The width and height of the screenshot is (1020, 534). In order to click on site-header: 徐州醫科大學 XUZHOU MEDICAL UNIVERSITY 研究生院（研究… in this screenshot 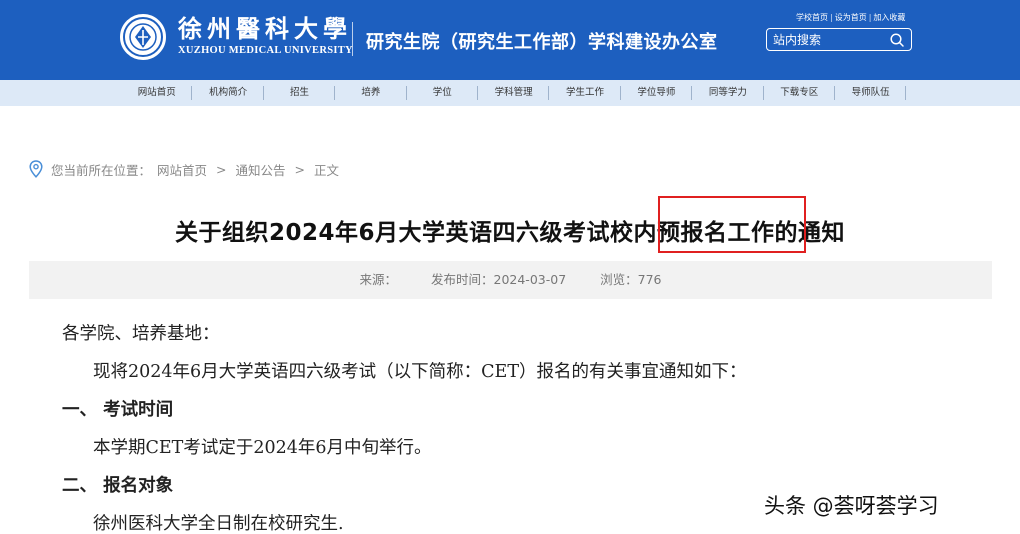, I will do `click(510, 40)`.